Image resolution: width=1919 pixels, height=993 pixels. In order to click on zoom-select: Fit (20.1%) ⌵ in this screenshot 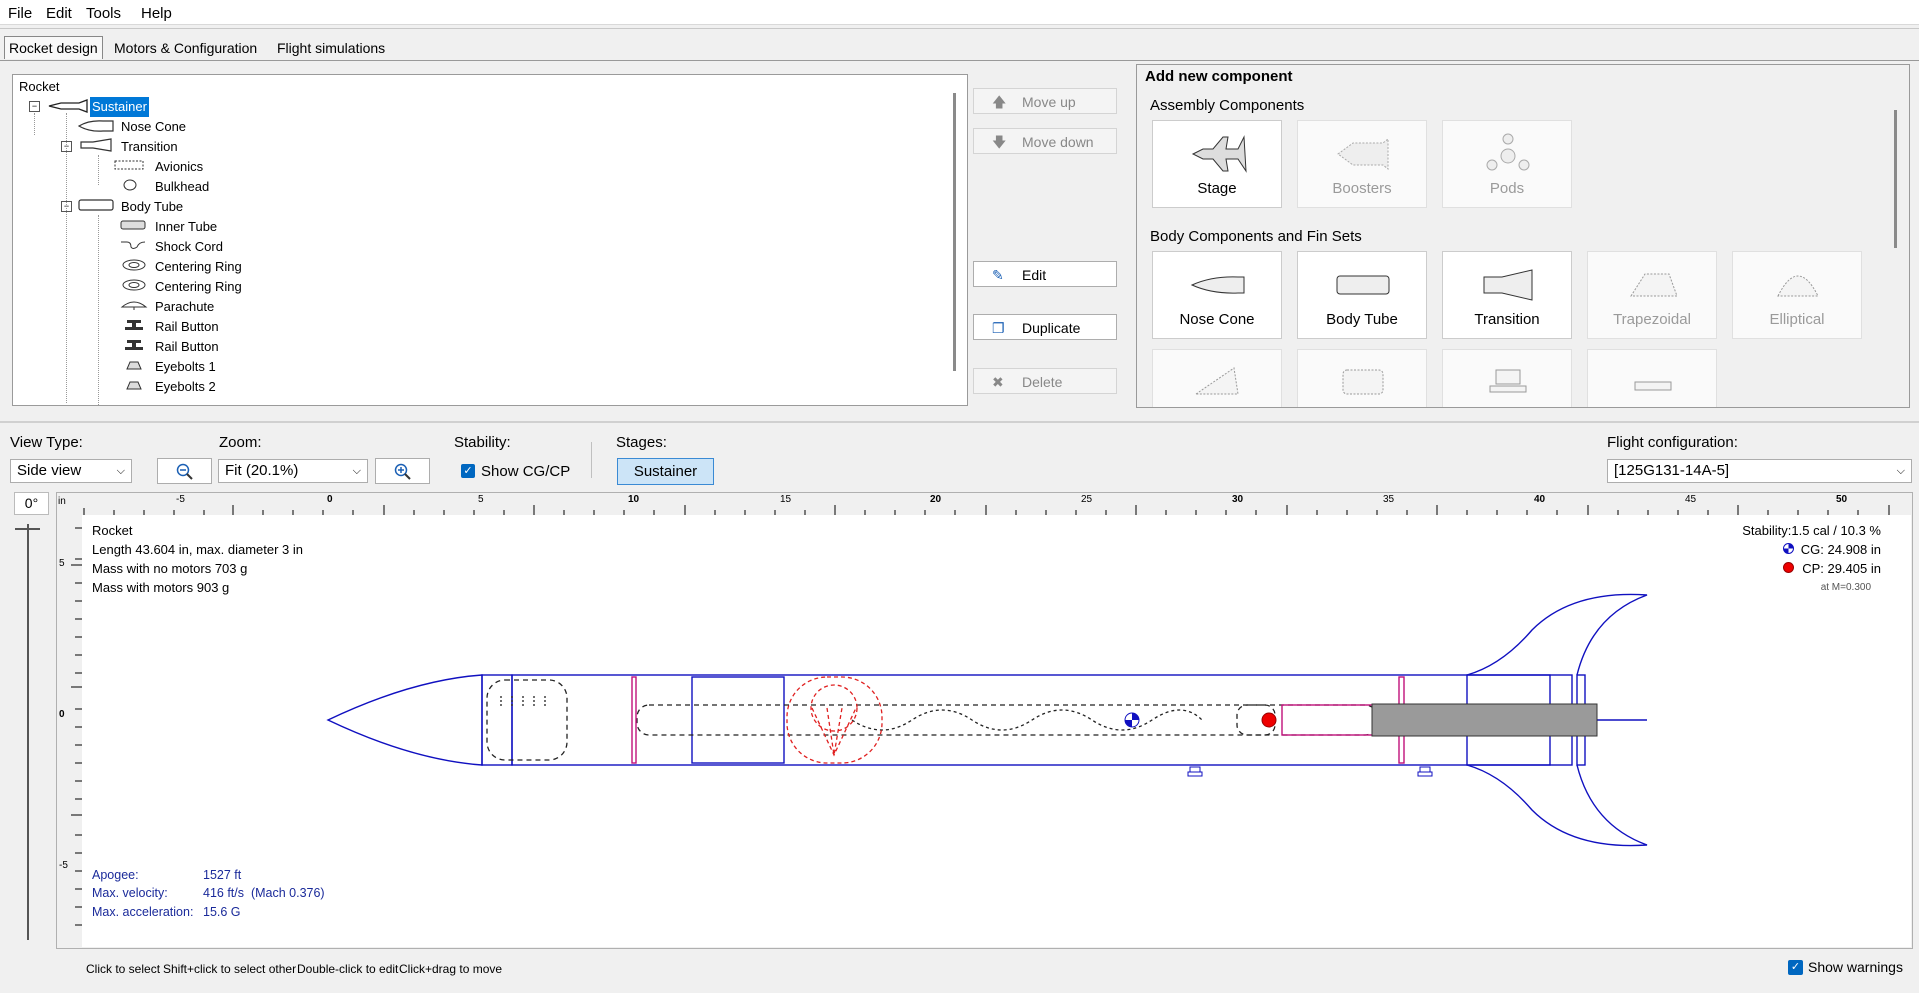, I will do `click(293, 471)`.